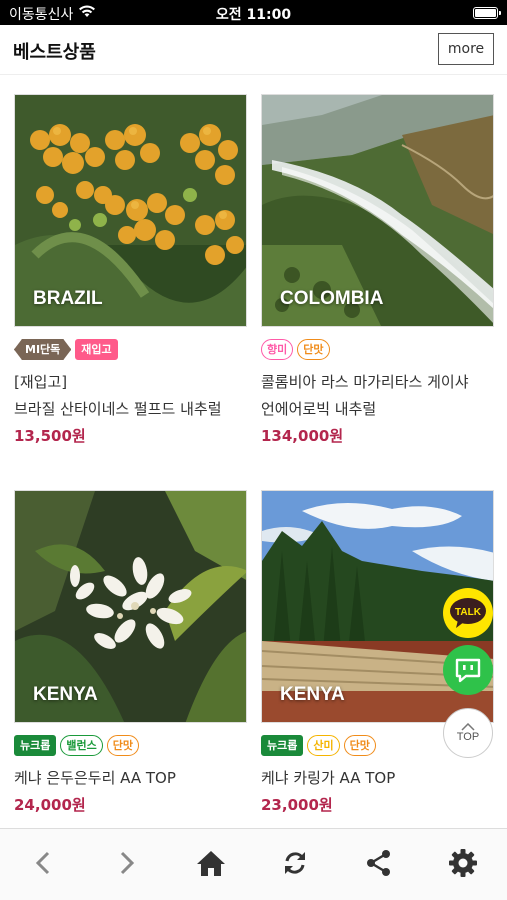 The image size is (507, 900). Describe the element at coordinates (277, 349) in the screenshot. I see `tag-badge: 향미` at that location.